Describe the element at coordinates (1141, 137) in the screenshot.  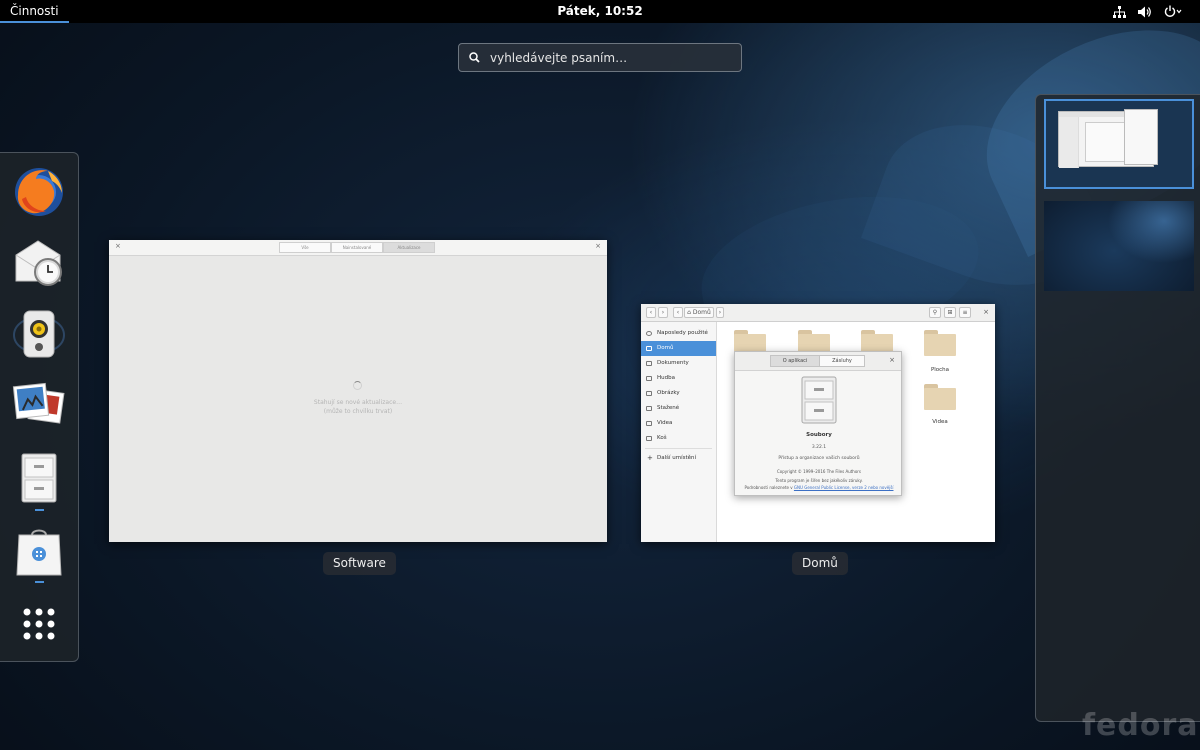
I see `workspace-window-thumb` at that location.